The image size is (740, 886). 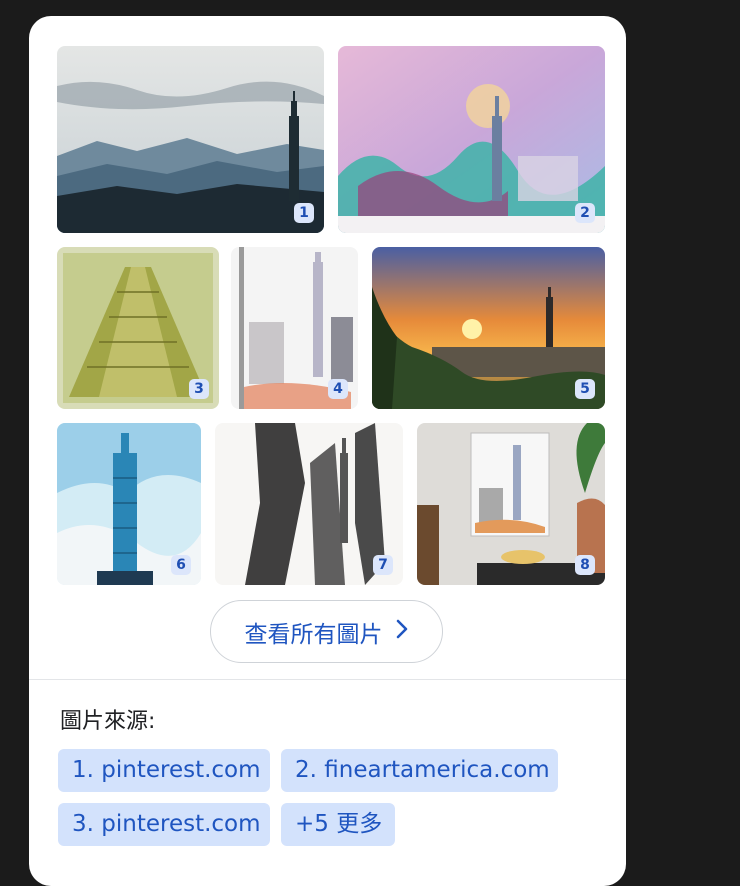 I want to click on image-number-badge: 4, so click(x=338, y=389).